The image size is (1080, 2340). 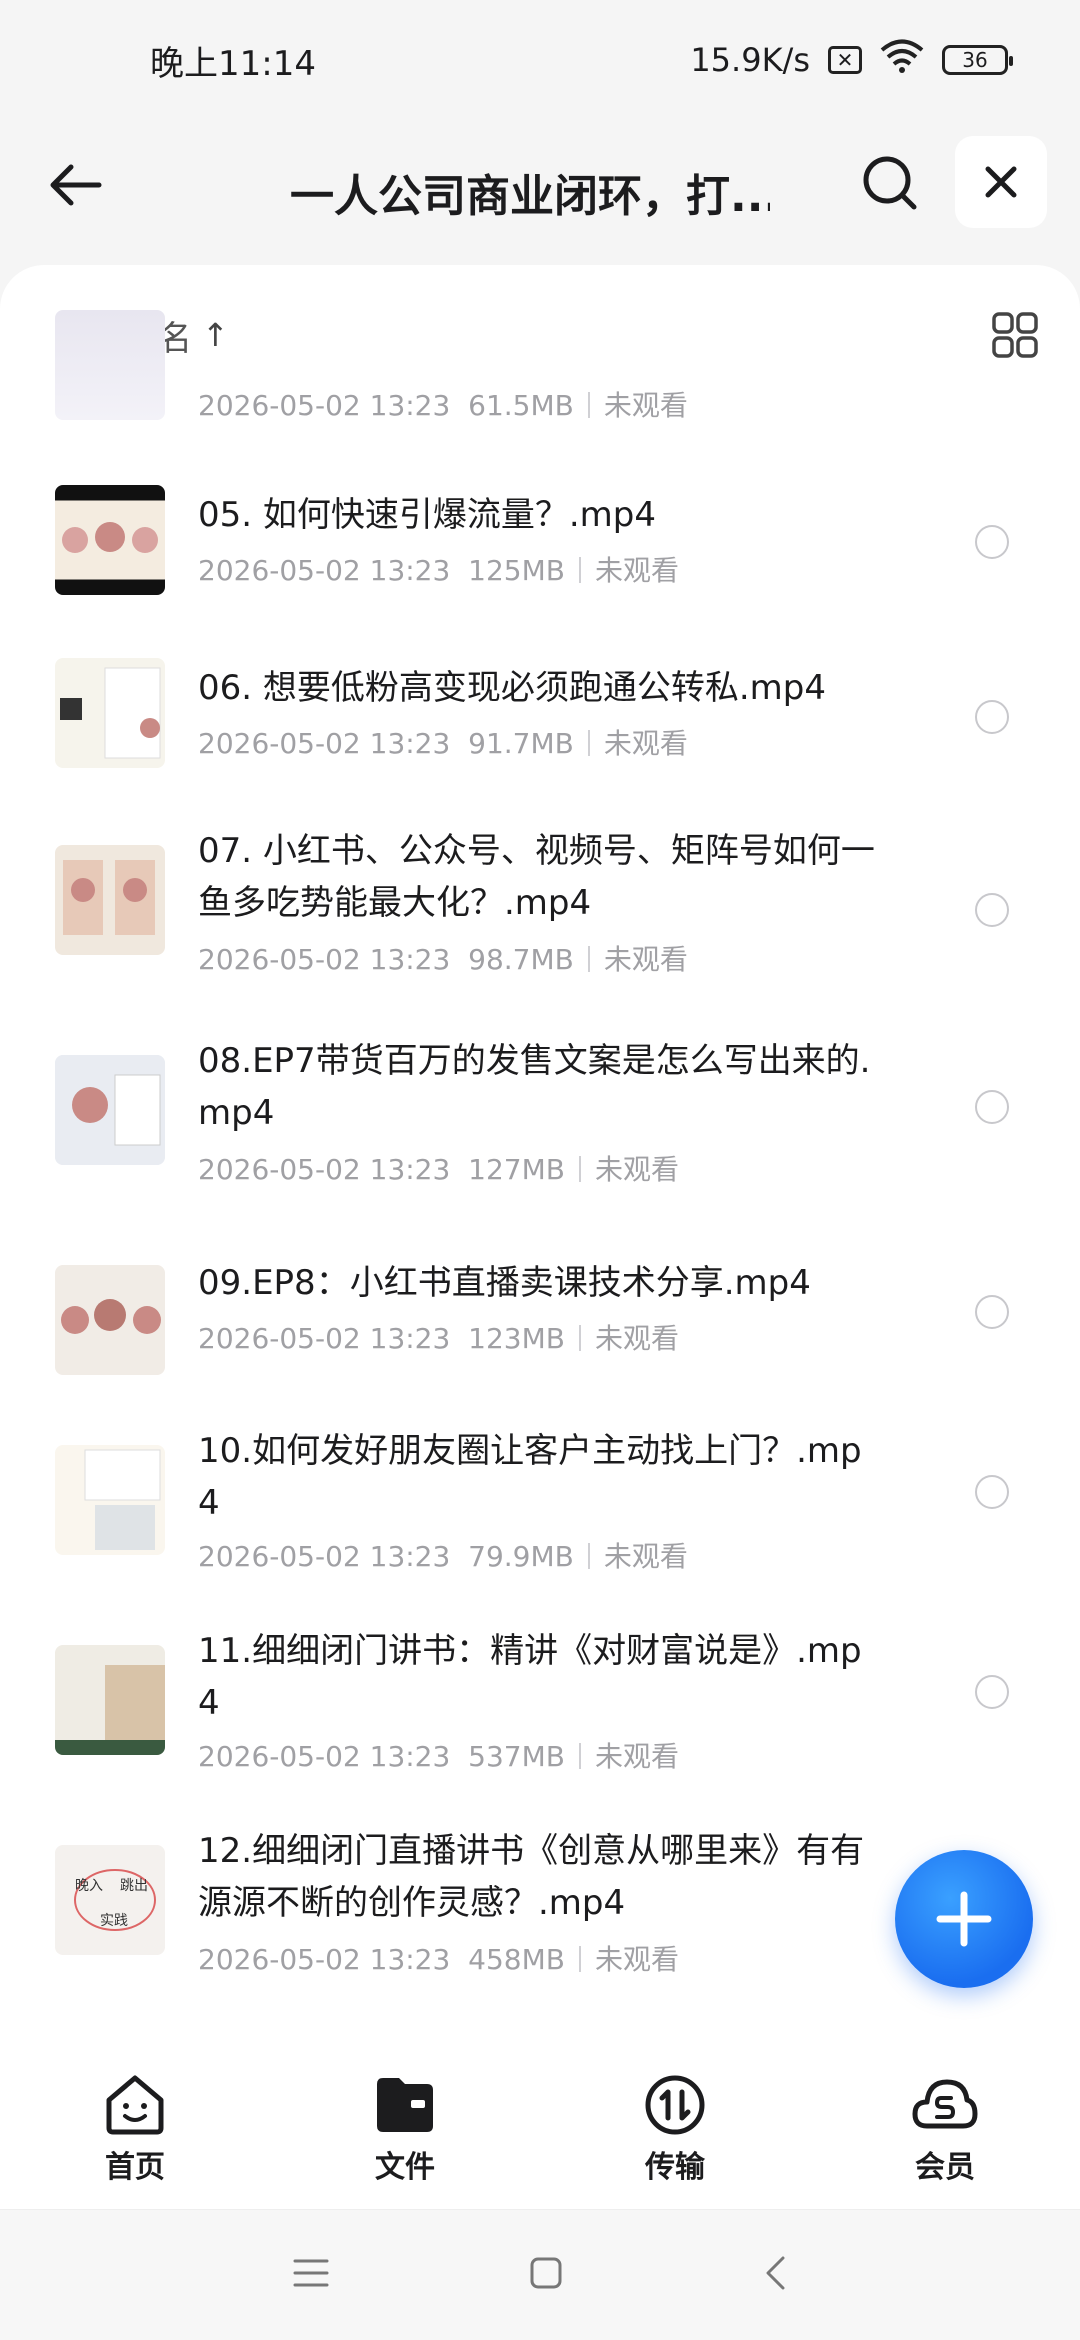 I want to click on nav-home-label: 首页, so click(x=135, y=2167).